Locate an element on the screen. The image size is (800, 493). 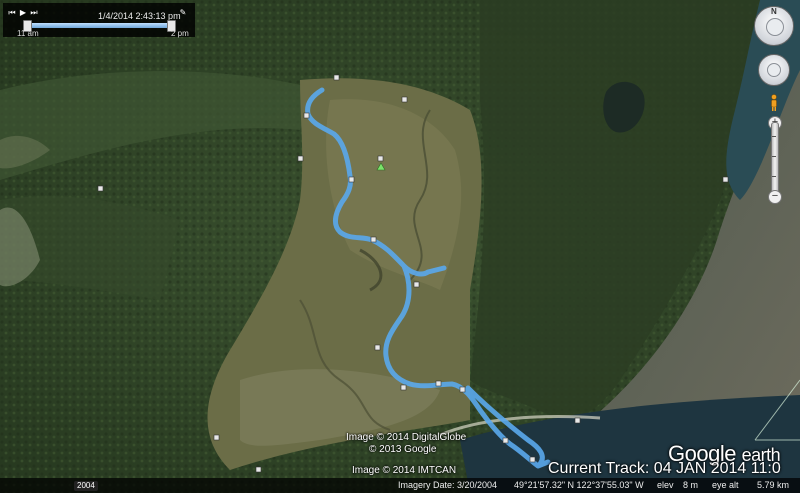
attribution-line-3: Image © 2014 IMTCAN is located at coordinates (404, 470).